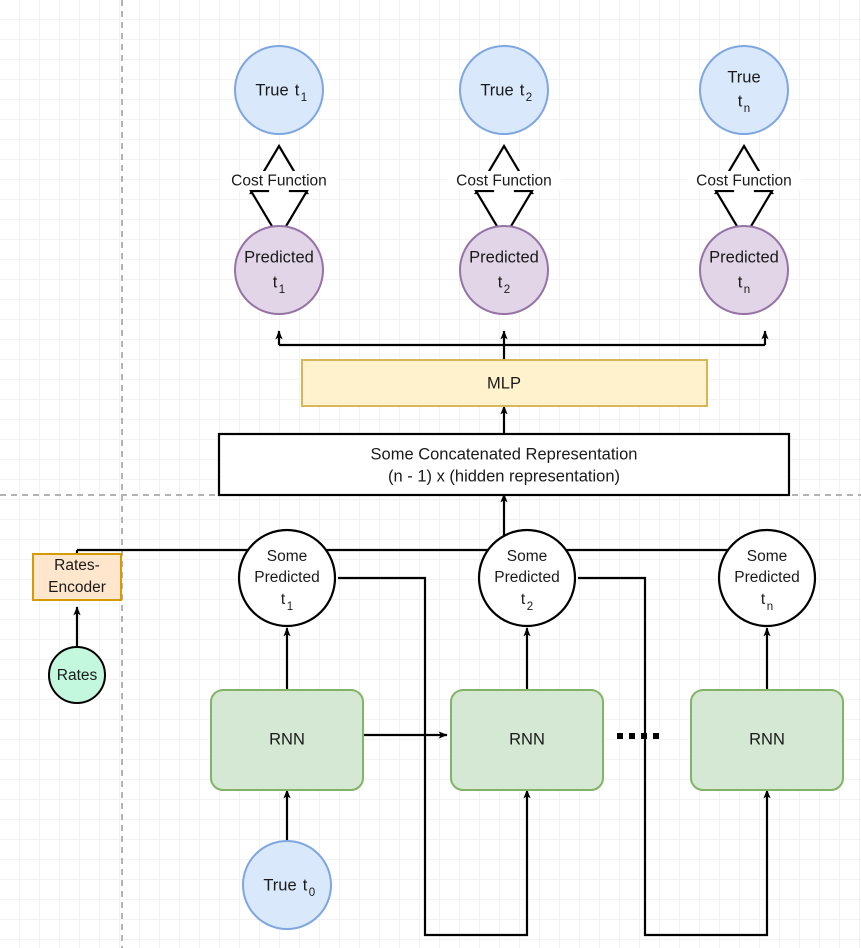 The width and height of the screenshot is (861, 948). Describe the element at coordinates (767, 556) in the screenshot. I see `some-predicted-tn-line1: Some` at that location.